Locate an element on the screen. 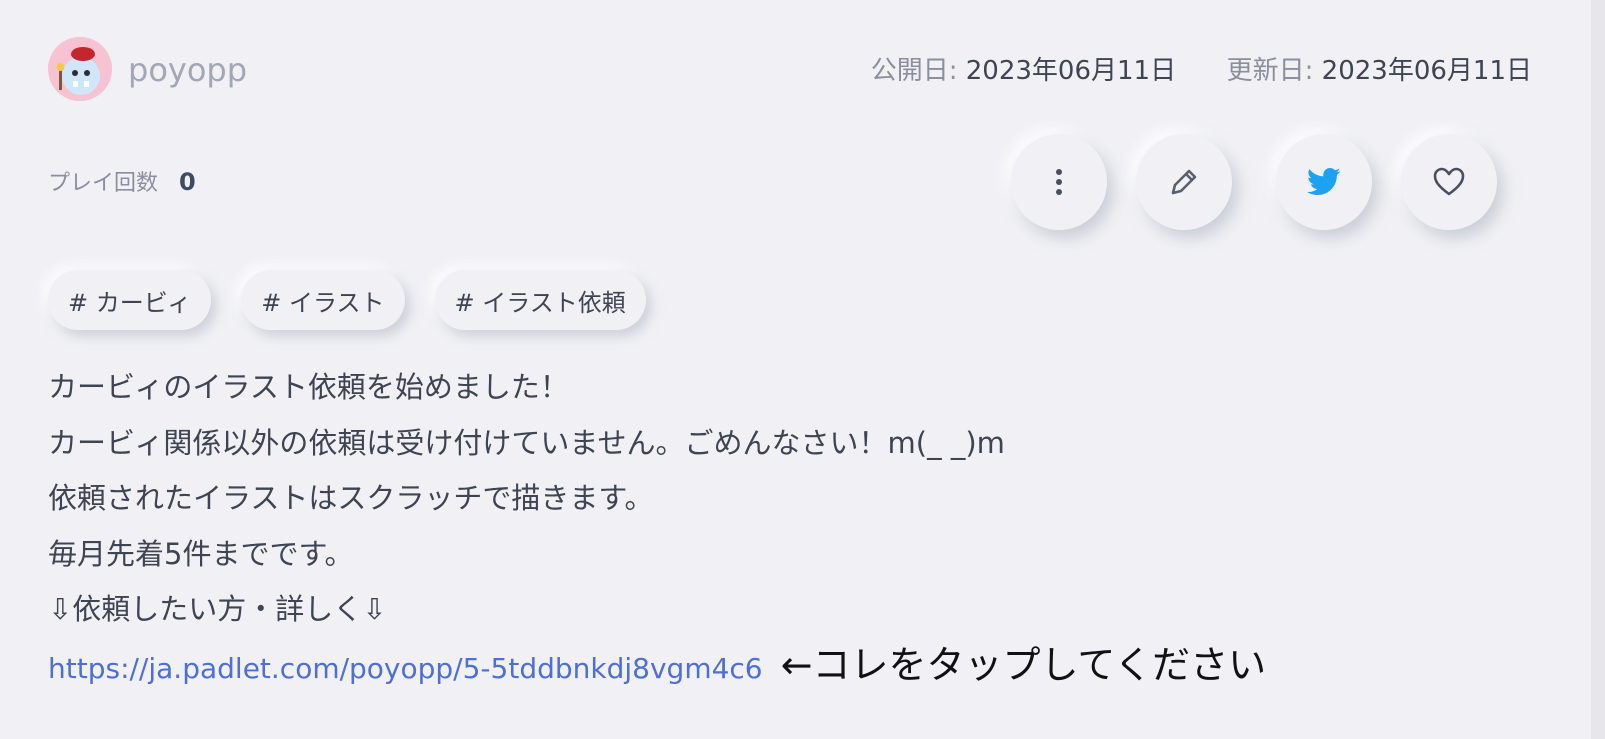 Image resolution: width=1605 pixels, height=739 pixels. more-options-button is located at coordinates (1059, 182).